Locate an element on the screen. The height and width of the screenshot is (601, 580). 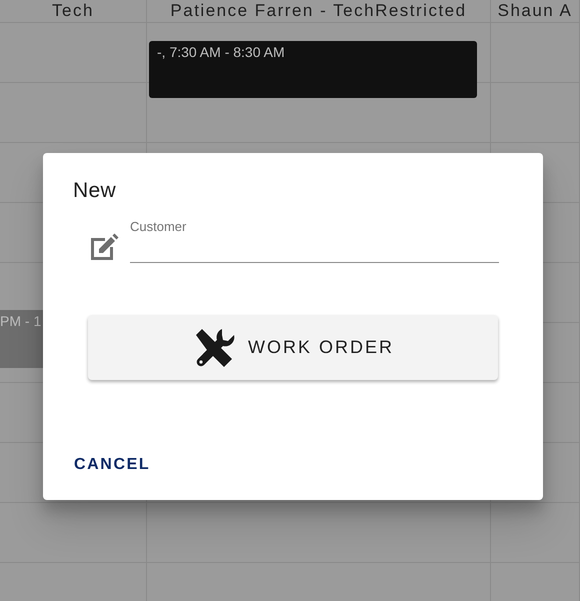
cancel-button: CANCEL is located at coordinates (112, 465).